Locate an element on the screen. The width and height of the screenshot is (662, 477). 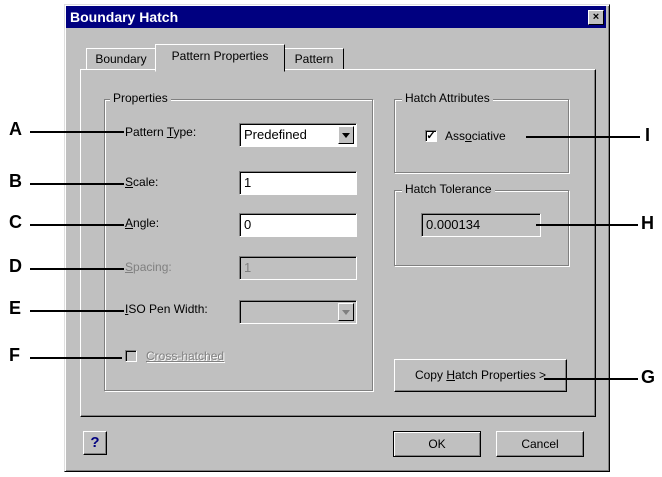
close-button: × is located at coordinates (596, 17).